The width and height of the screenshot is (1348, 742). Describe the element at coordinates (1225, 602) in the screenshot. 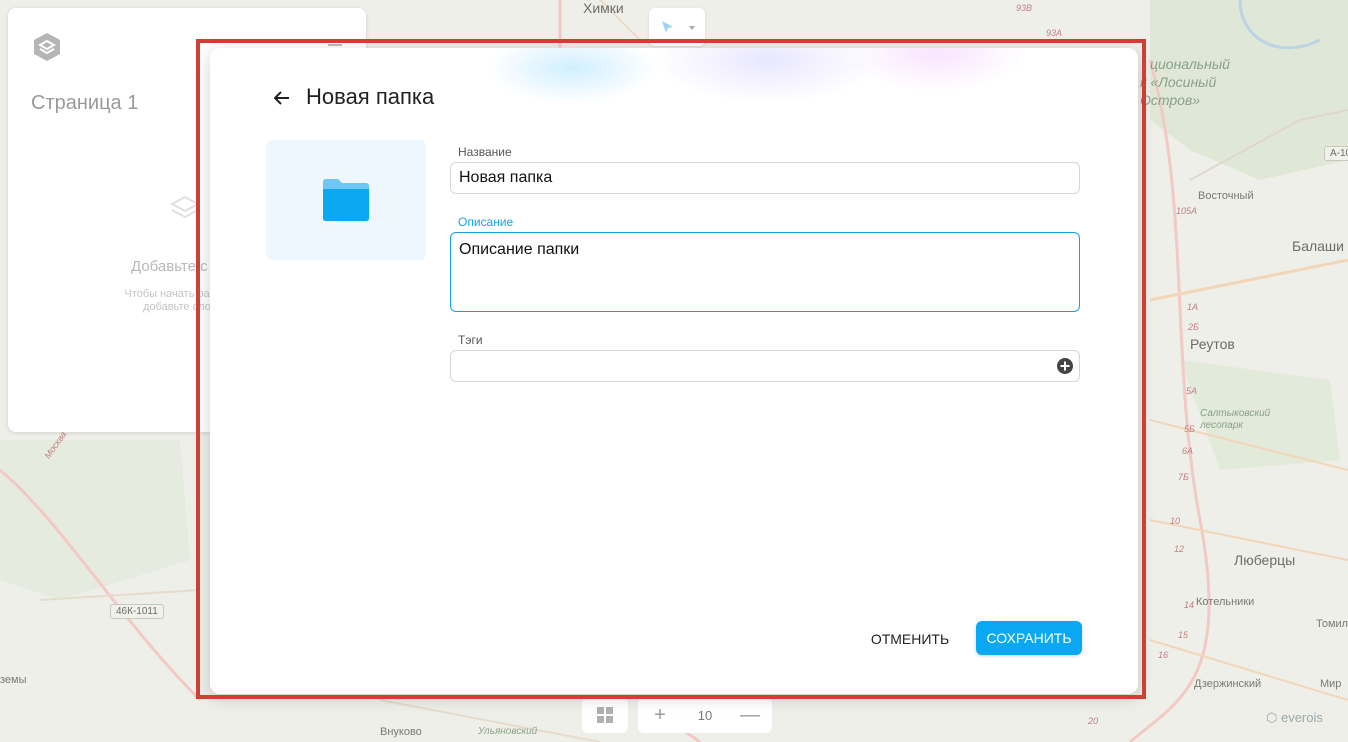

I see `map-label-kotelniki: Котельники` at that location.